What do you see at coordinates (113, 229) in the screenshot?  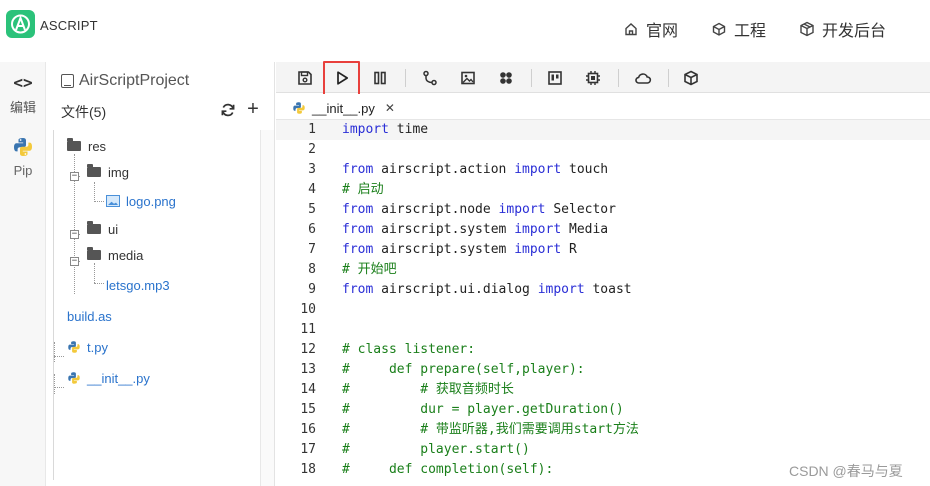 I see `tree-item-label: ui` at bounding box center [113, 229].